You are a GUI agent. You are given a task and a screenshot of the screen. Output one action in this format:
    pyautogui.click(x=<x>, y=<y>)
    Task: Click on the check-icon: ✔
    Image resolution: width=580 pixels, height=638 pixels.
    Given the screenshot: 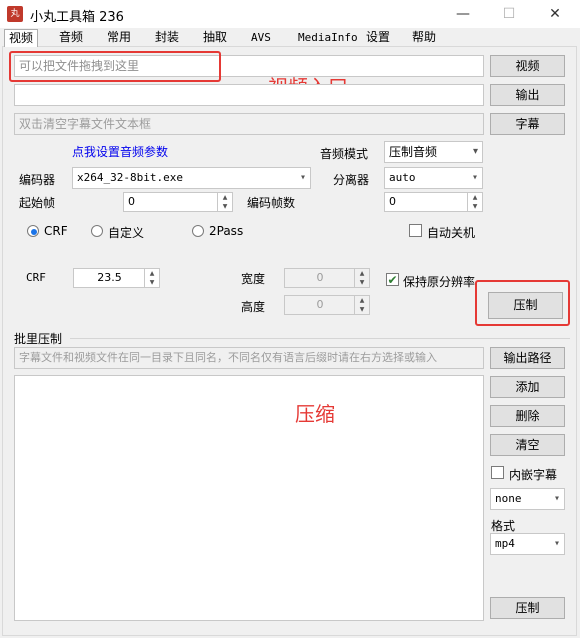 What is the action you would take?
    pyautogui.click(x=392, y=280)
    